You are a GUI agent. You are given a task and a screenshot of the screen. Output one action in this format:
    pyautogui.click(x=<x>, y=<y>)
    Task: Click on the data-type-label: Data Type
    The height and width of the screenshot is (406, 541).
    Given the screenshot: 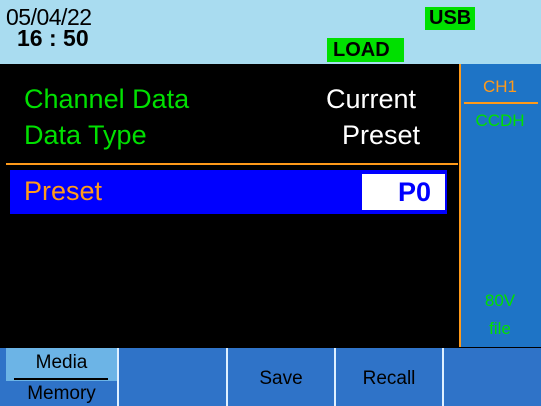 What is the action you would take?
    pyautogui.click(x=85, y=135)
    